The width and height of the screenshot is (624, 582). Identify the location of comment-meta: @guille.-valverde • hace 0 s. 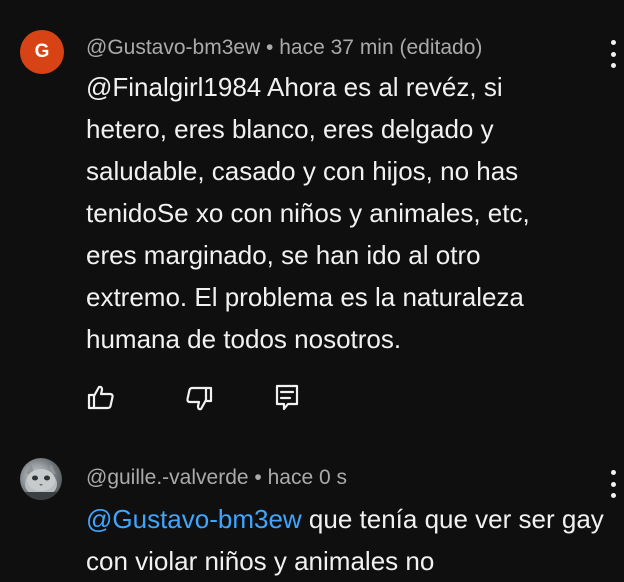
(216, 477).